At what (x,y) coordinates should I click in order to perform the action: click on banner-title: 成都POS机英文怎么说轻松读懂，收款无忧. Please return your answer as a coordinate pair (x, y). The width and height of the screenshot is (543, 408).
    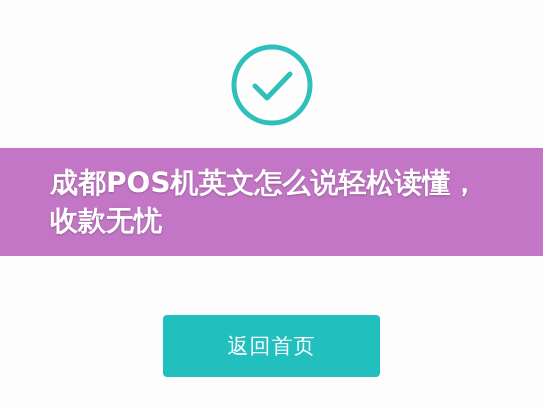
    Looking at the image, I should click on (265, 202).